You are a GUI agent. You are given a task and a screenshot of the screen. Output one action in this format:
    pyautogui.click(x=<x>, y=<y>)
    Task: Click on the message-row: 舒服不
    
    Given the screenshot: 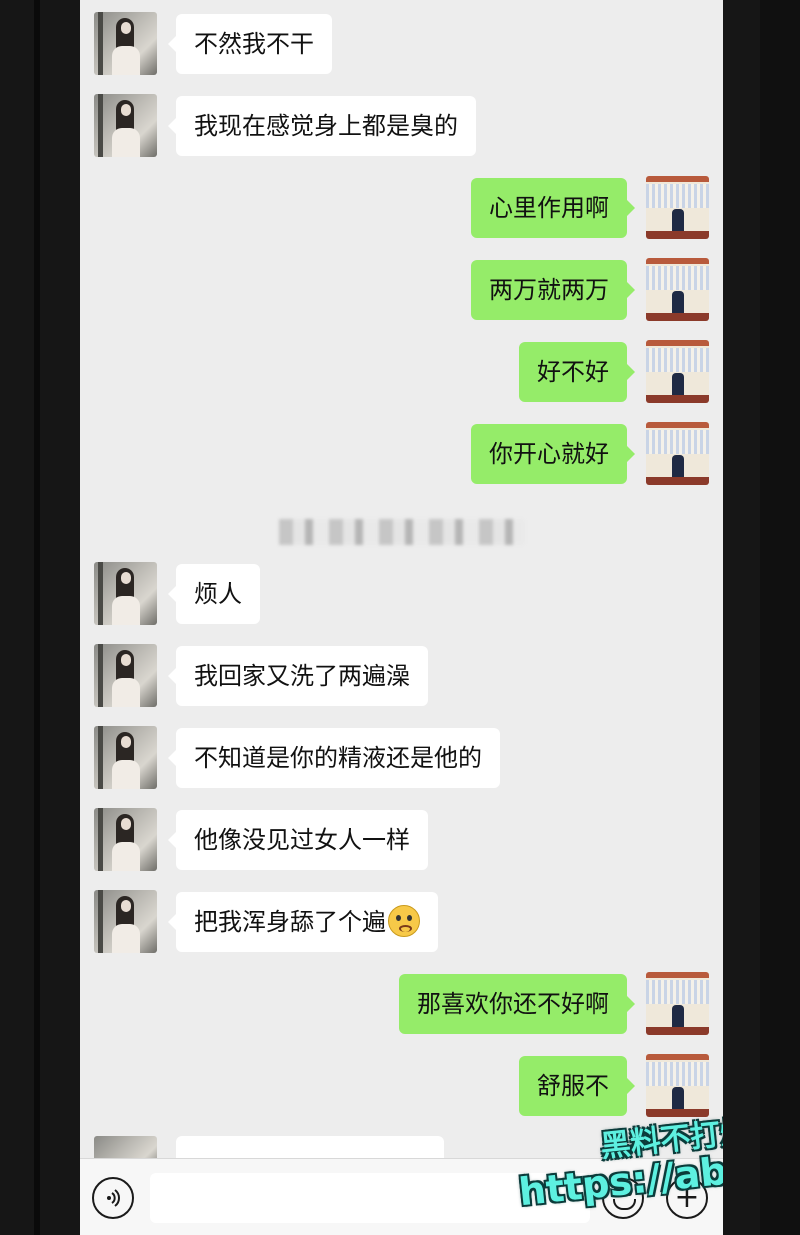 What is the action you would take?
    pyautogui.click(x=401, y=1086)
    